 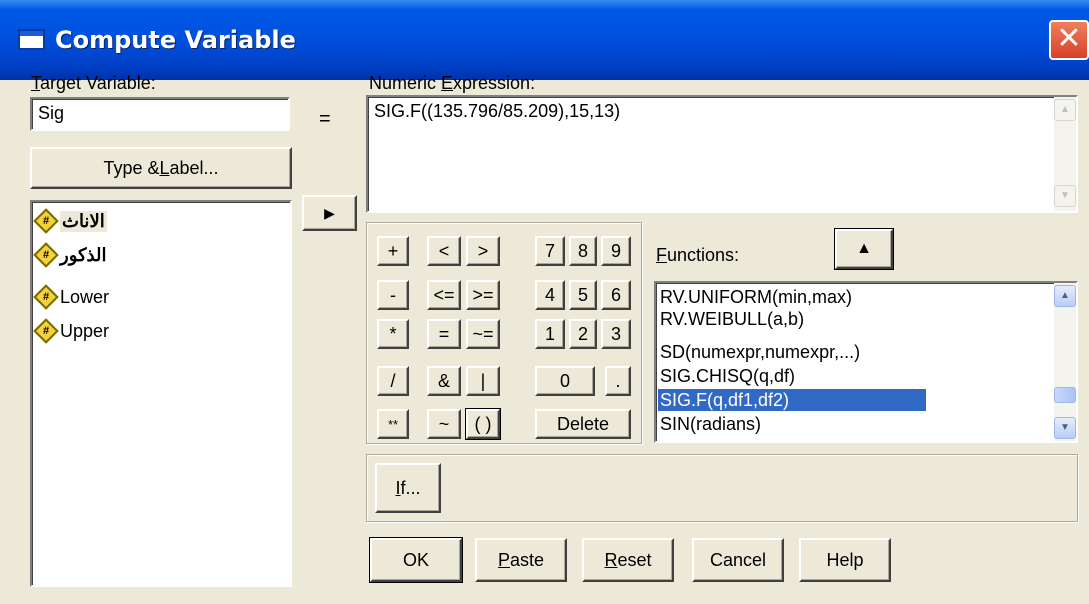 What do you see at coordinates (710, 424) in the screenshot?
I see `function-item: SIN(radians)` at bounding box center [710, 424].